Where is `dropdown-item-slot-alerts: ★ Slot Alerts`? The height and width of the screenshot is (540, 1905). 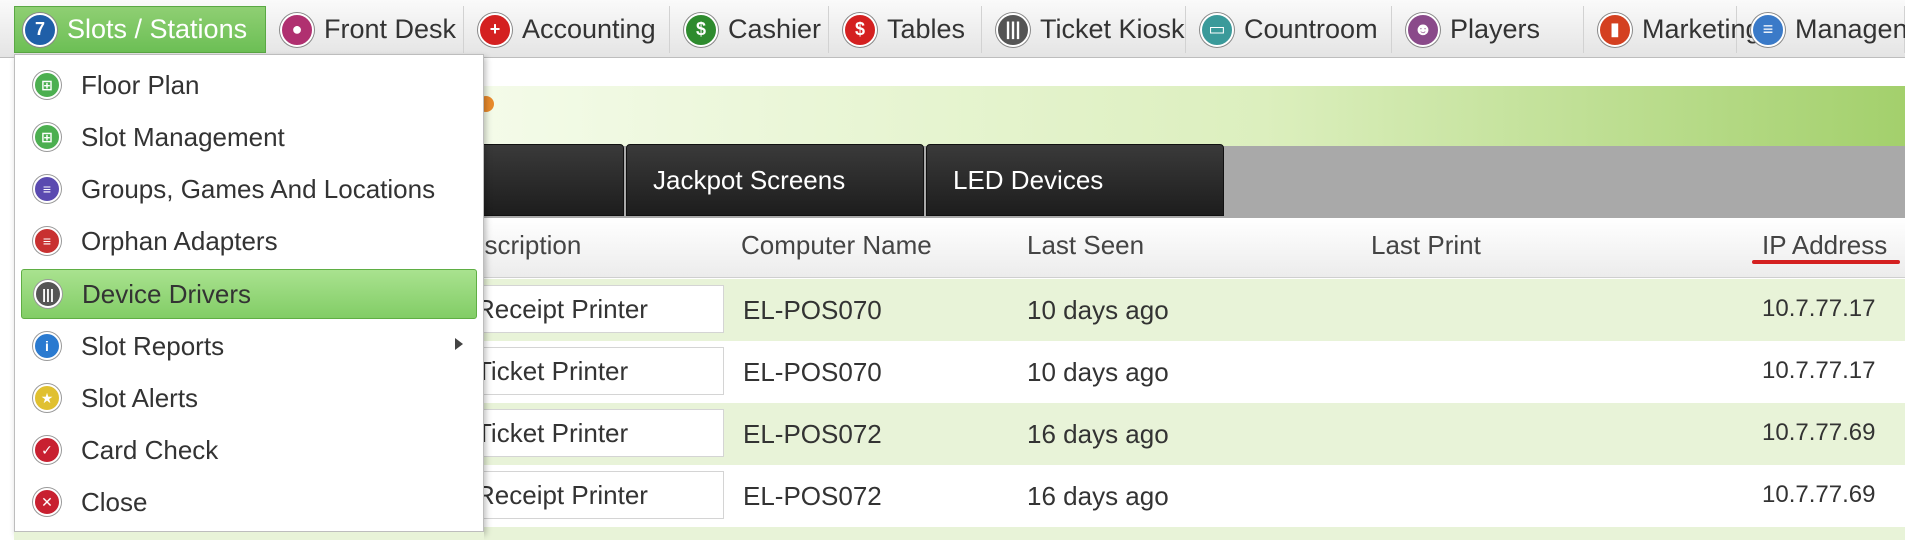 dropdown-item-slot-alerts: ★ Slot Alerts is located at coordinates (249, 398).